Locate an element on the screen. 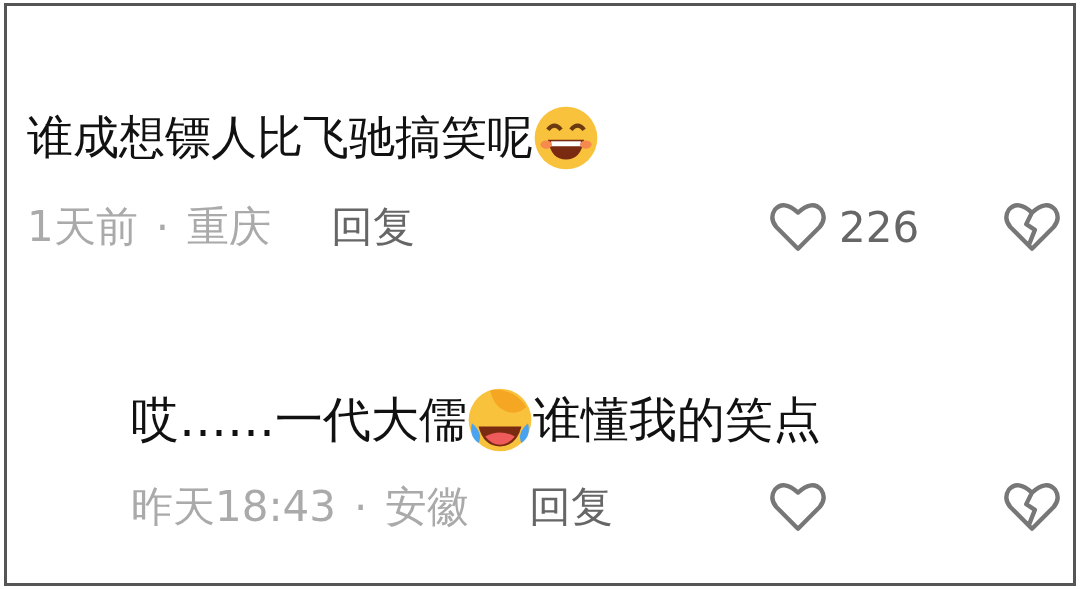 The image size is (1080, 589). comment-text: 谁成想镖人比飞驰搞笑呢 is located at coordinates (280, 137).